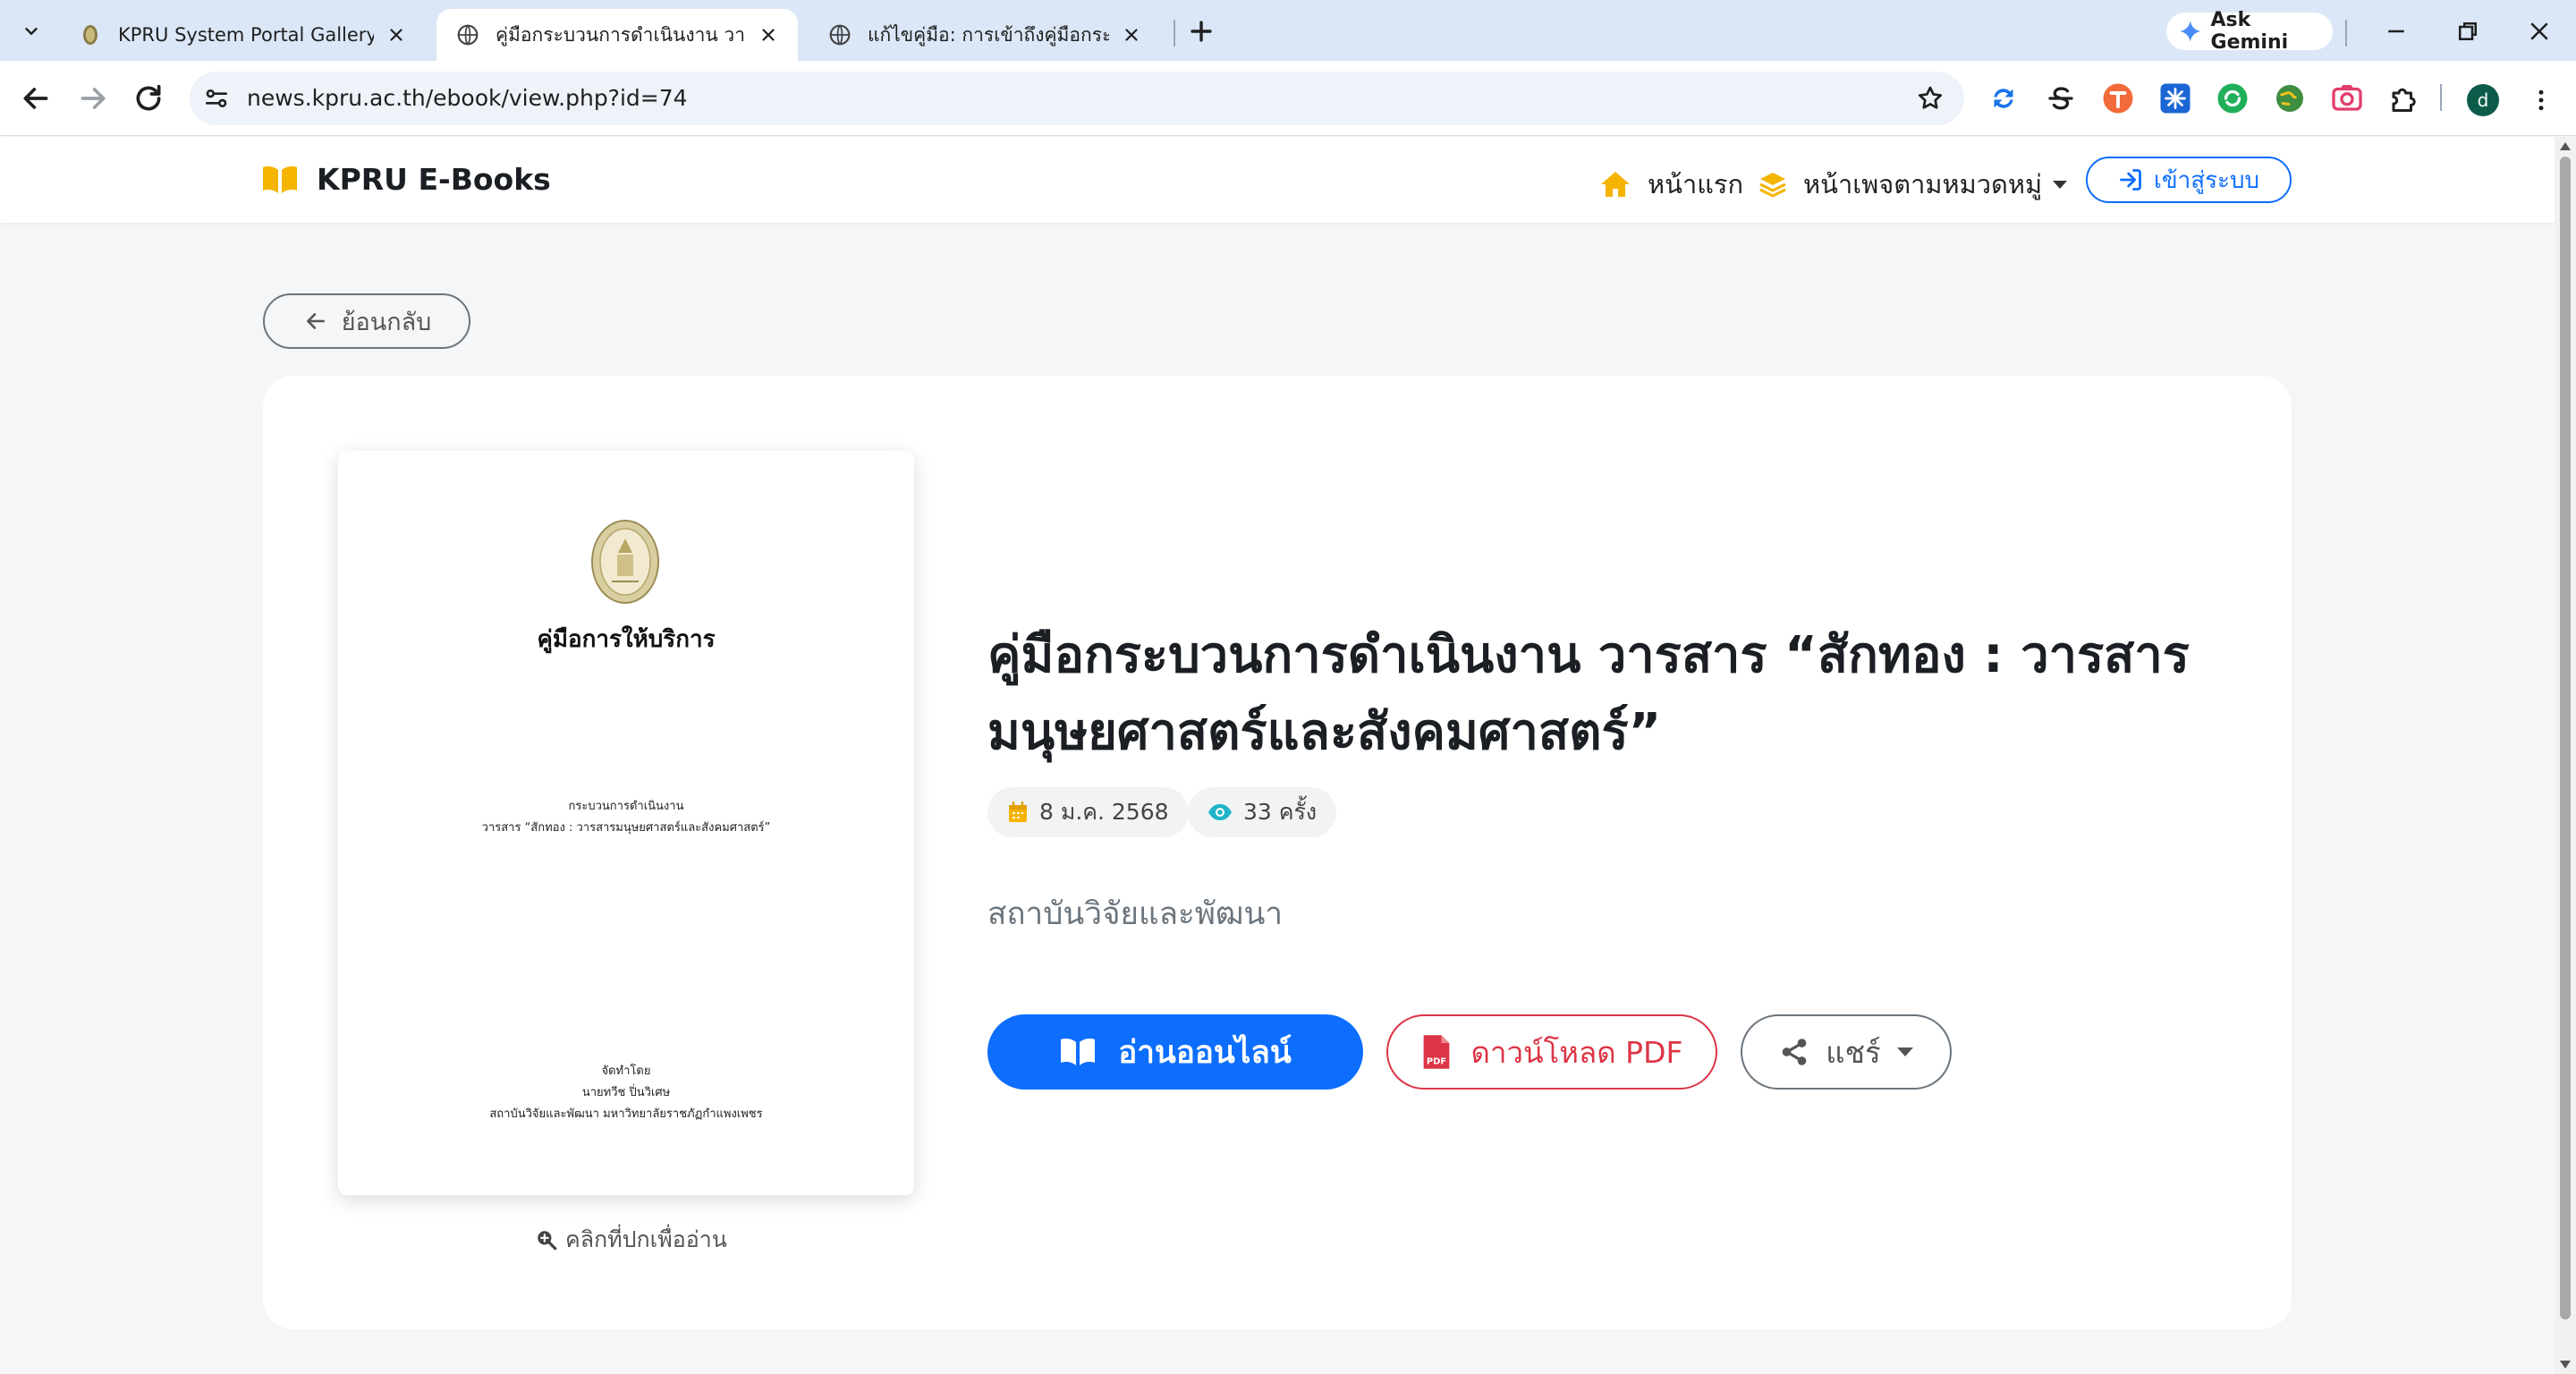  I want to click on tab-separator, so click(1174, 33).